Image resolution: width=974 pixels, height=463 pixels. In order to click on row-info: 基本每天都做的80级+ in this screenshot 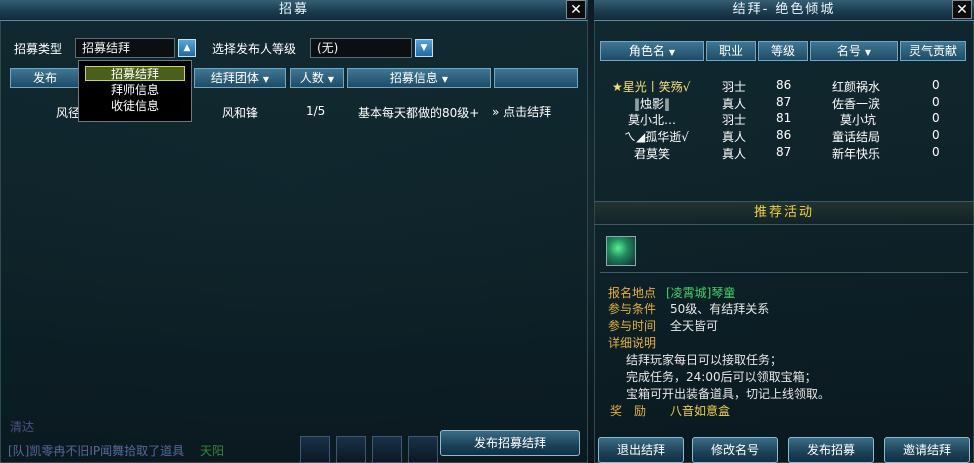, I will do `click(419, 113)`.